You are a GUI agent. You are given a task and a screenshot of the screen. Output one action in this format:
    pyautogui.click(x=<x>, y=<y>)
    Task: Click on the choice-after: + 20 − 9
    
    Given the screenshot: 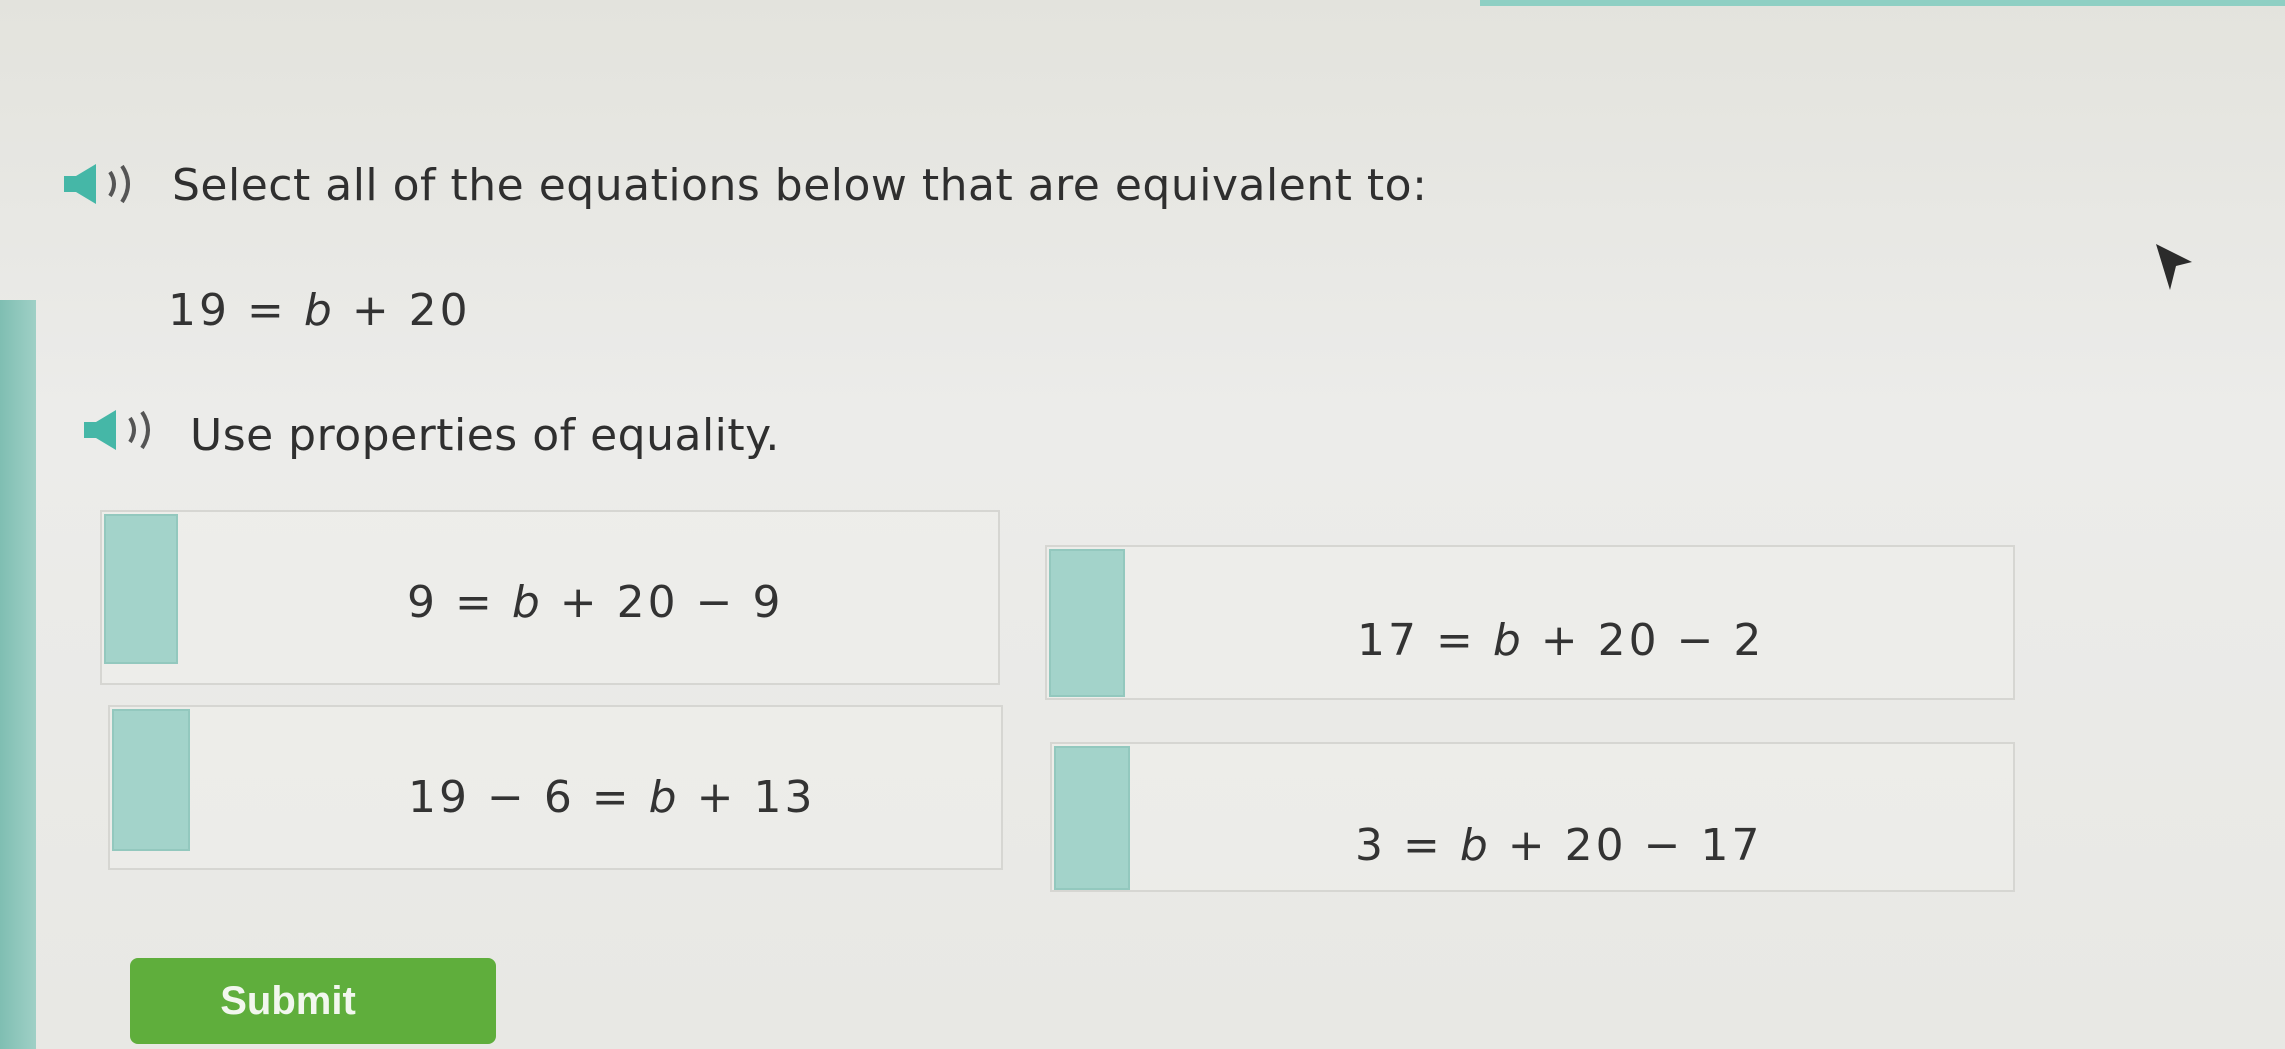 What is the action you would take?
    pyautogui.click(x=663, y=602)
    